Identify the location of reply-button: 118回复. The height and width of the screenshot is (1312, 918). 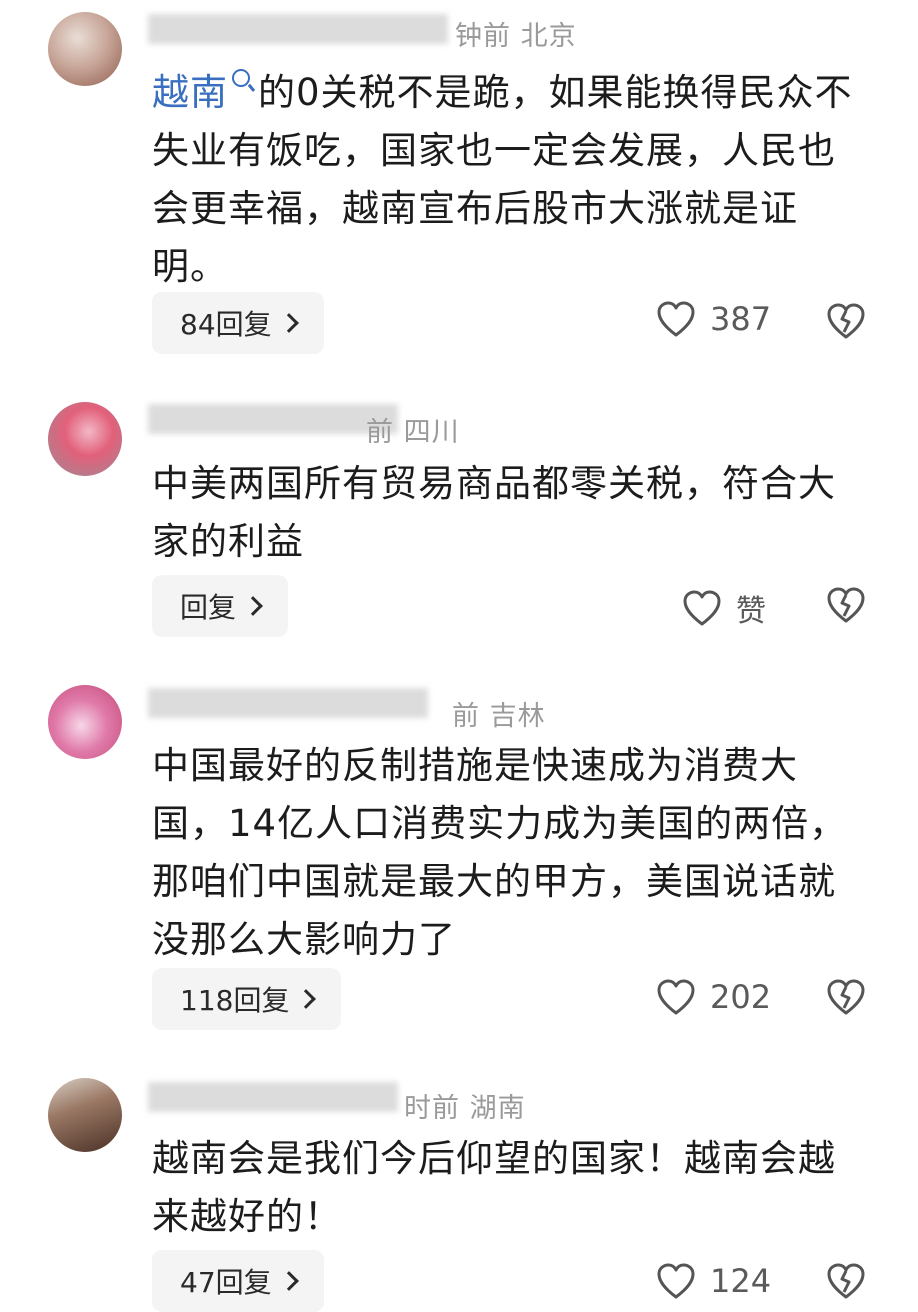
(247, 999).